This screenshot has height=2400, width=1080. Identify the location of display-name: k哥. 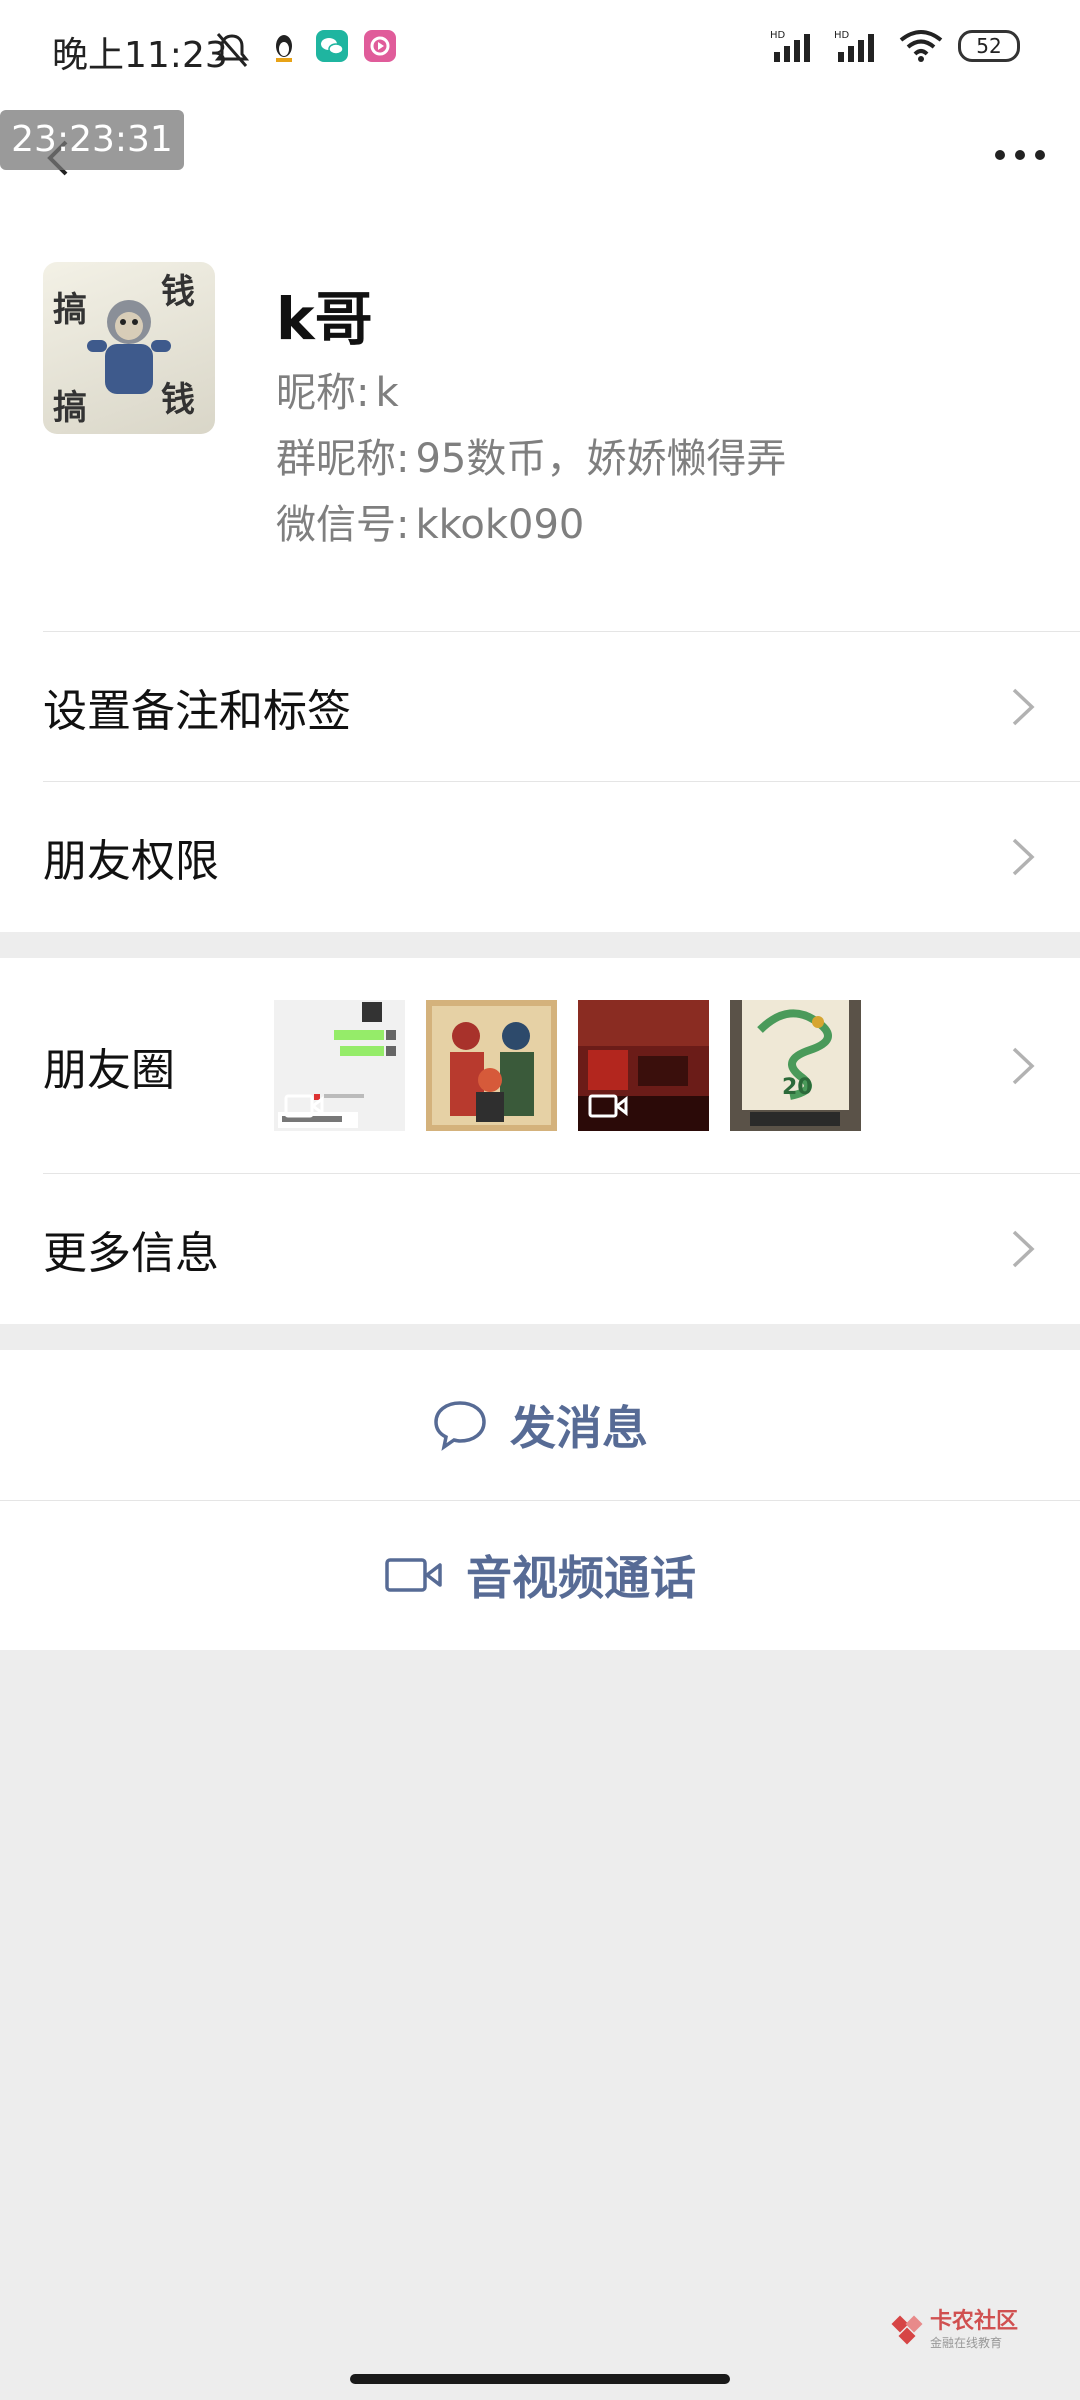
(324, 319).